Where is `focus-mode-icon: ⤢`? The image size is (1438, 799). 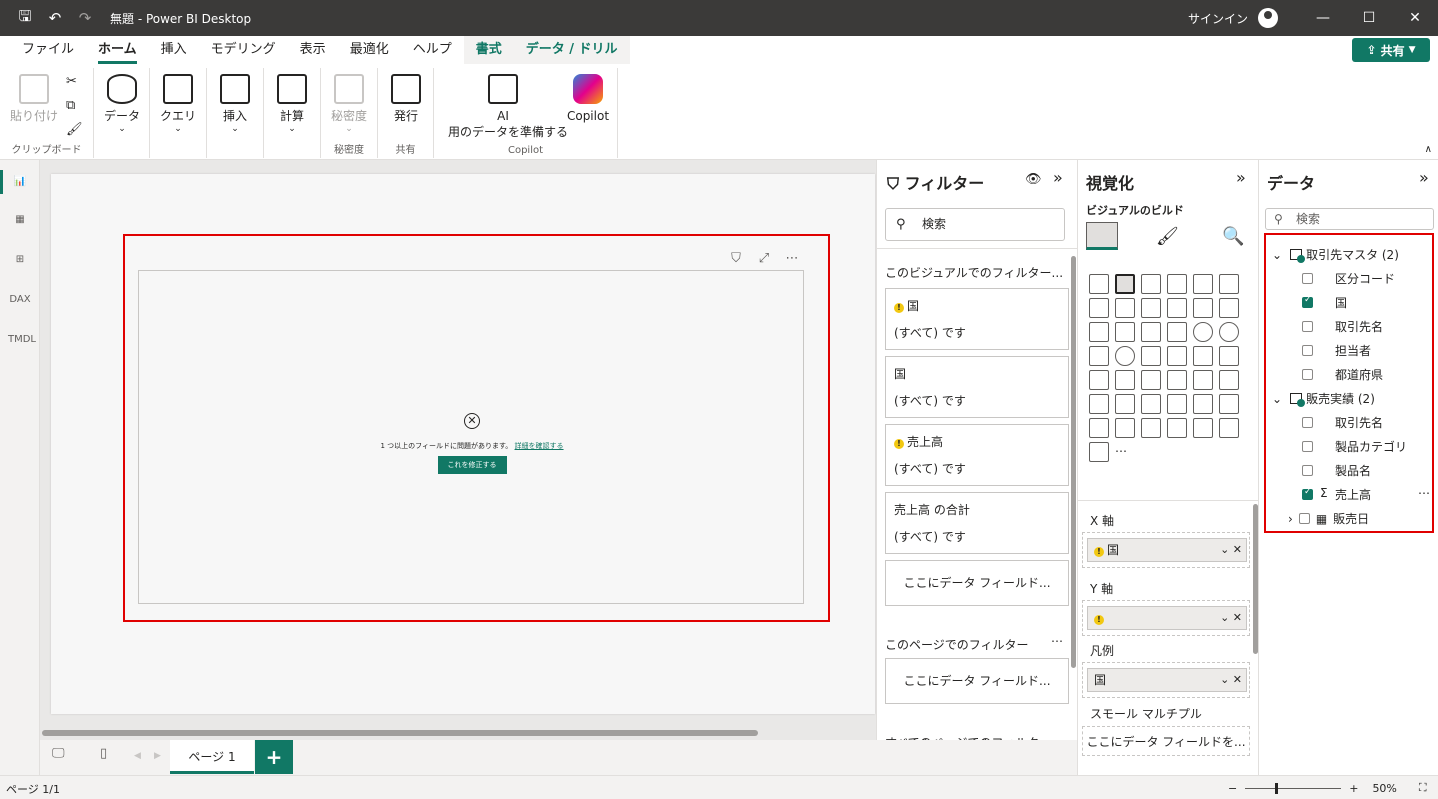 focus-mode-icon: ⤢ is located at coordinates (764, 259).